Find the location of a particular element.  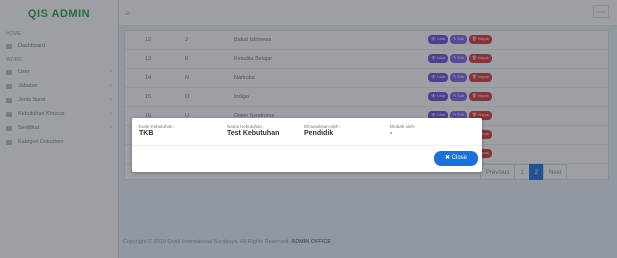

field-nama-kebutuhan: Nama Kebutuhan : Test Kebutuhan is located at coordinates (253, 130).